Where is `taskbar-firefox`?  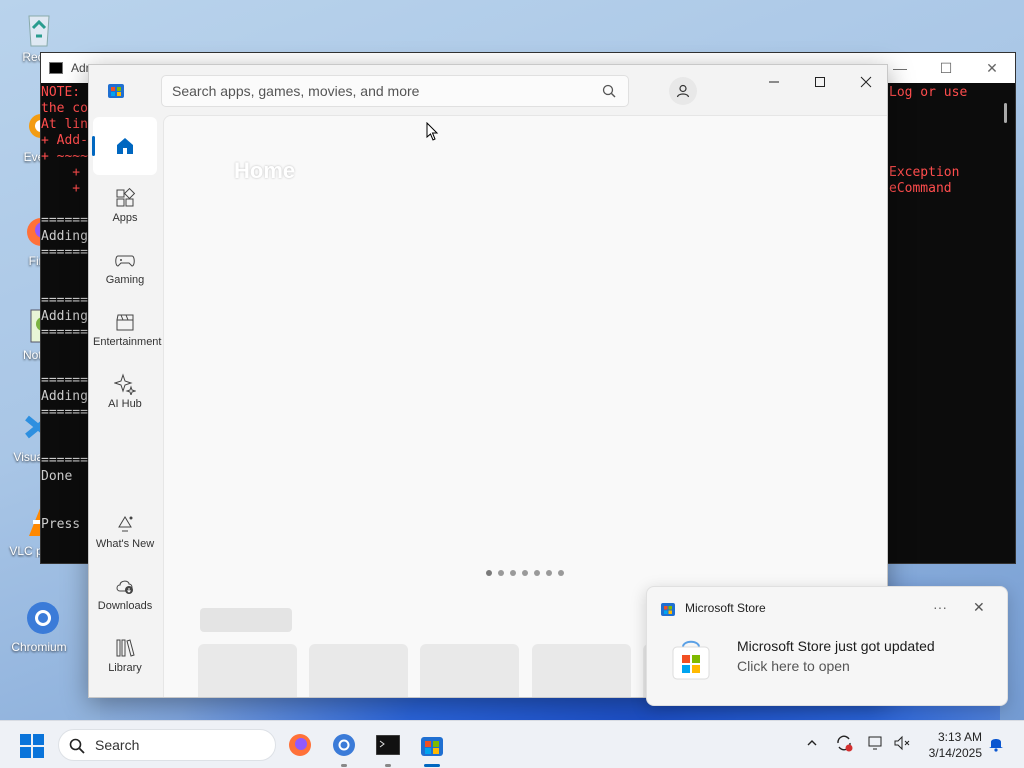 taskbar-firefox is located at coordinates (300, 745).